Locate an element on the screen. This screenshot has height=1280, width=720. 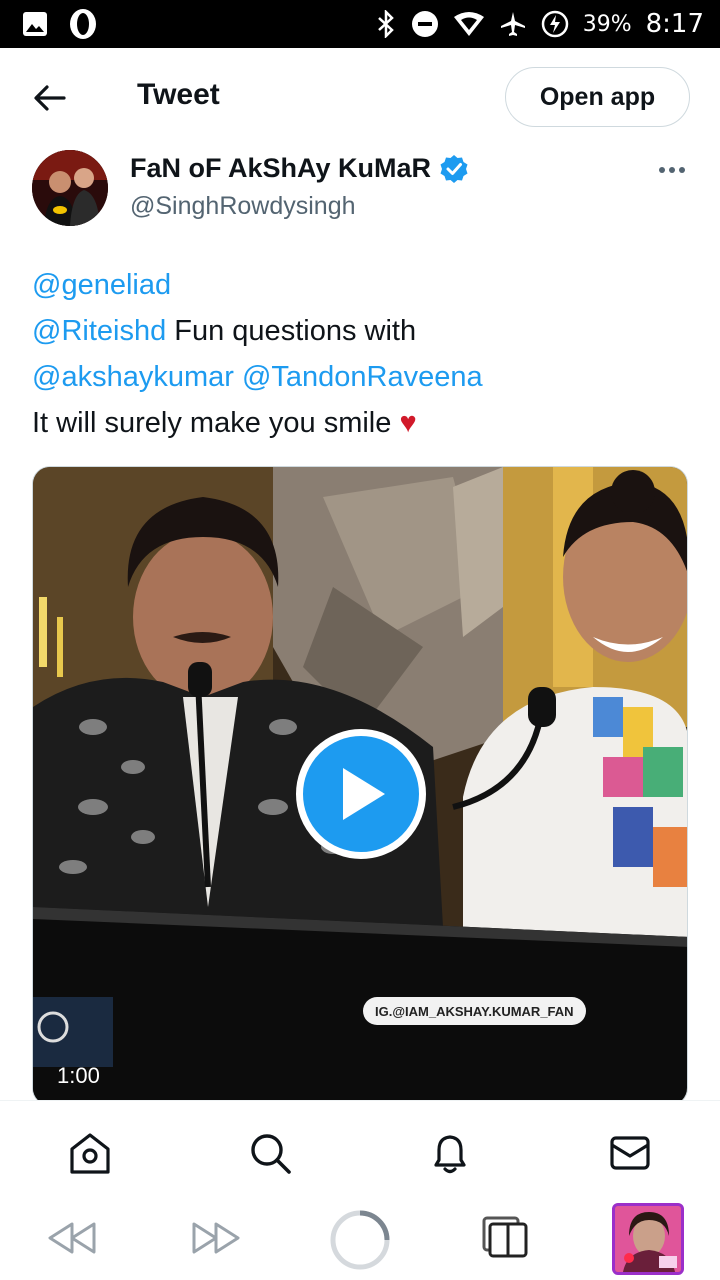
author-display-name: FaN oF AkShAy KuMaR is located at coordinates (281, 168).